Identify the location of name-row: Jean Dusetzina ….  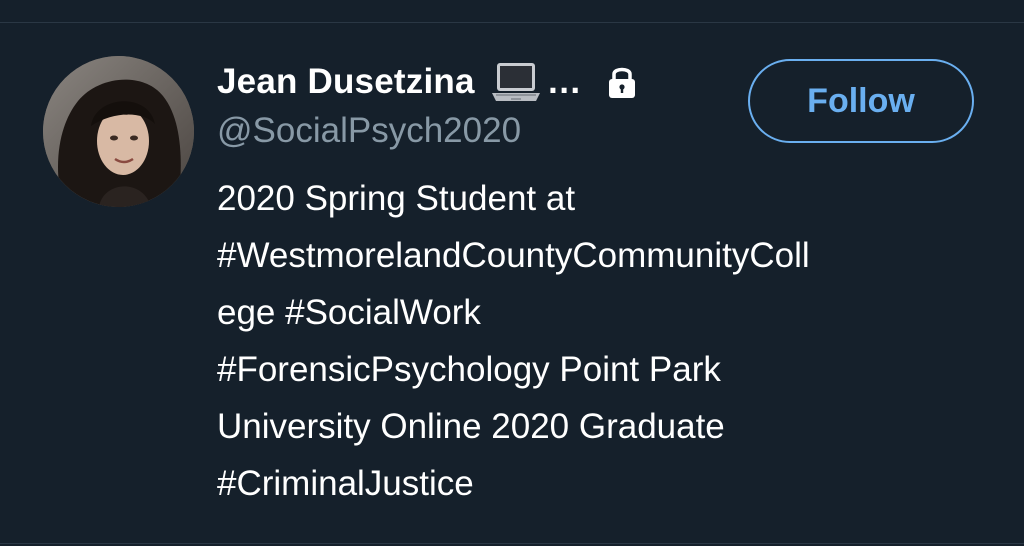
(428, 82).